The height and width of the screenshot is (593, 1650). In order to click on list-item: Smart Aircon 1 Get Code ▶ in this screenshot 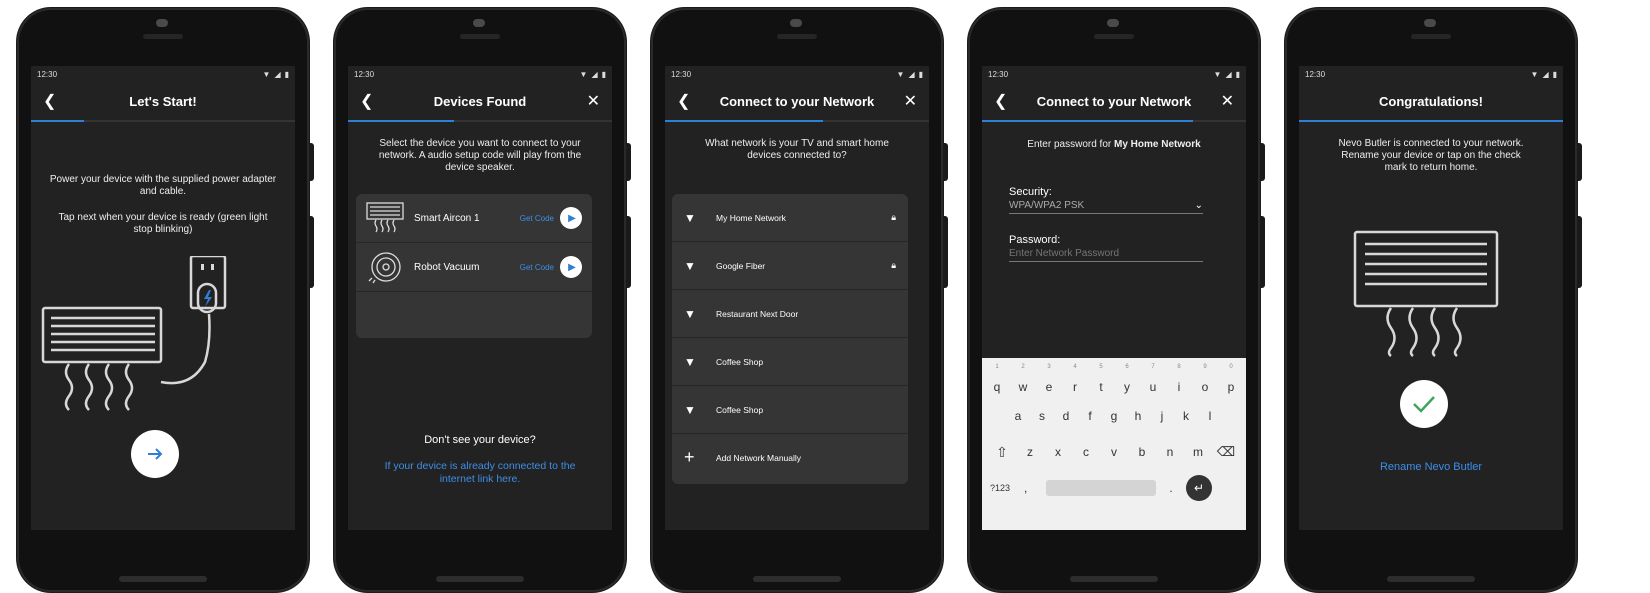, I will do `click(474, 218)`.